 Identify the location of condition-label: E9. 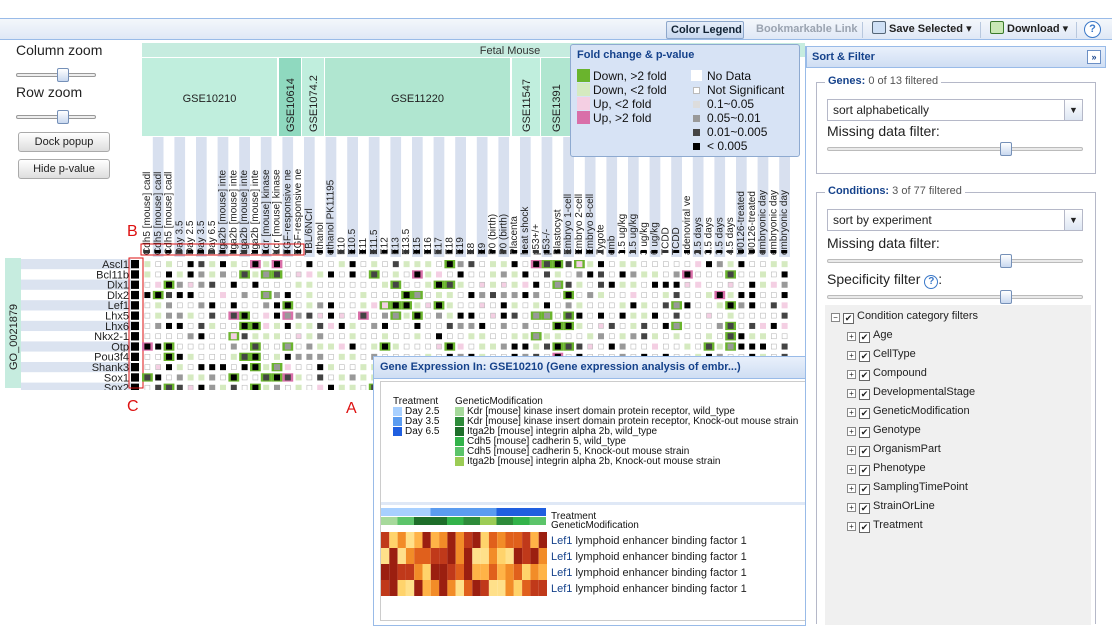
(482, 248).